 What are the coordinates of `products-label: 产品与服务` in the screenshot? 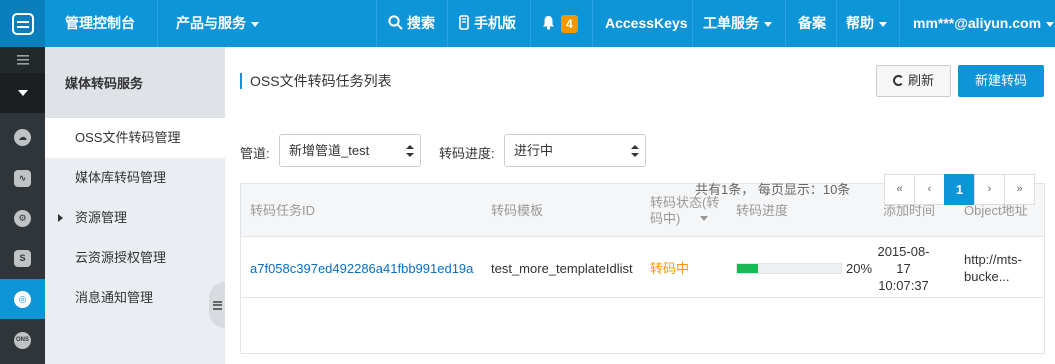 It's located at (211, 23).